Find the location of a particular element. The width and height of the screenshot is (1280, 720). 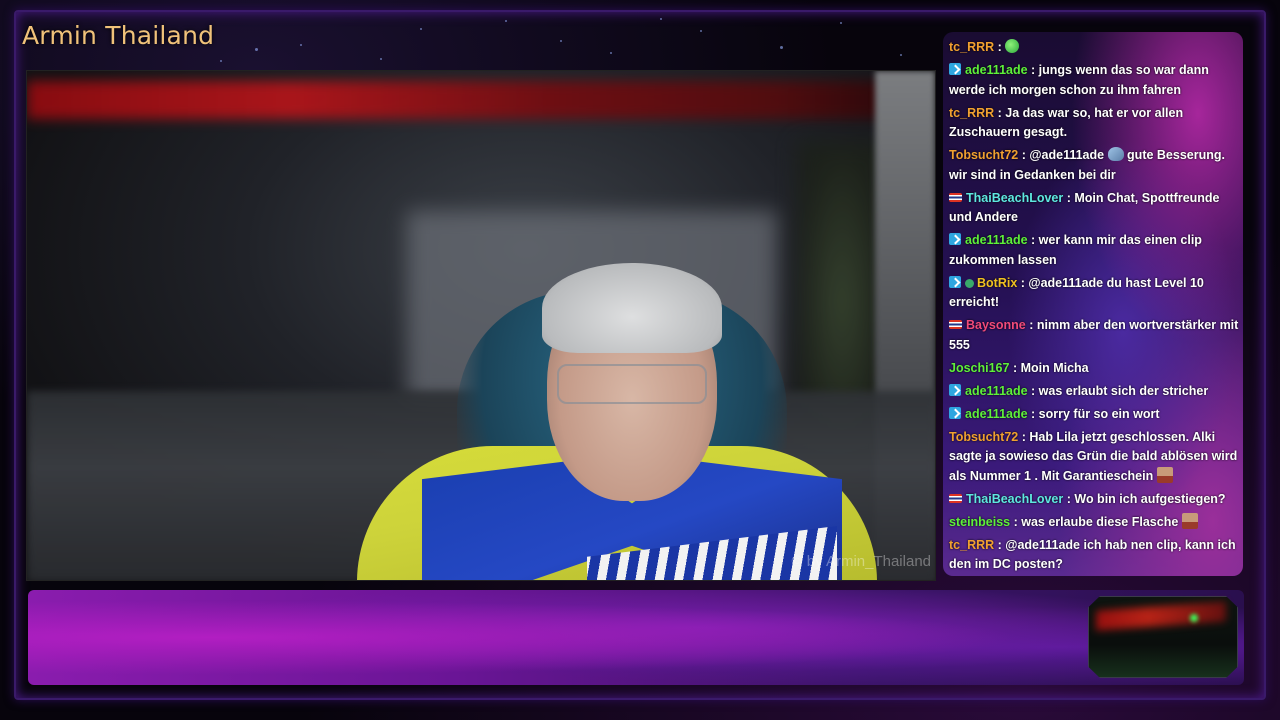

chat-username: Joschi167 is located at coordinates (979, 368).